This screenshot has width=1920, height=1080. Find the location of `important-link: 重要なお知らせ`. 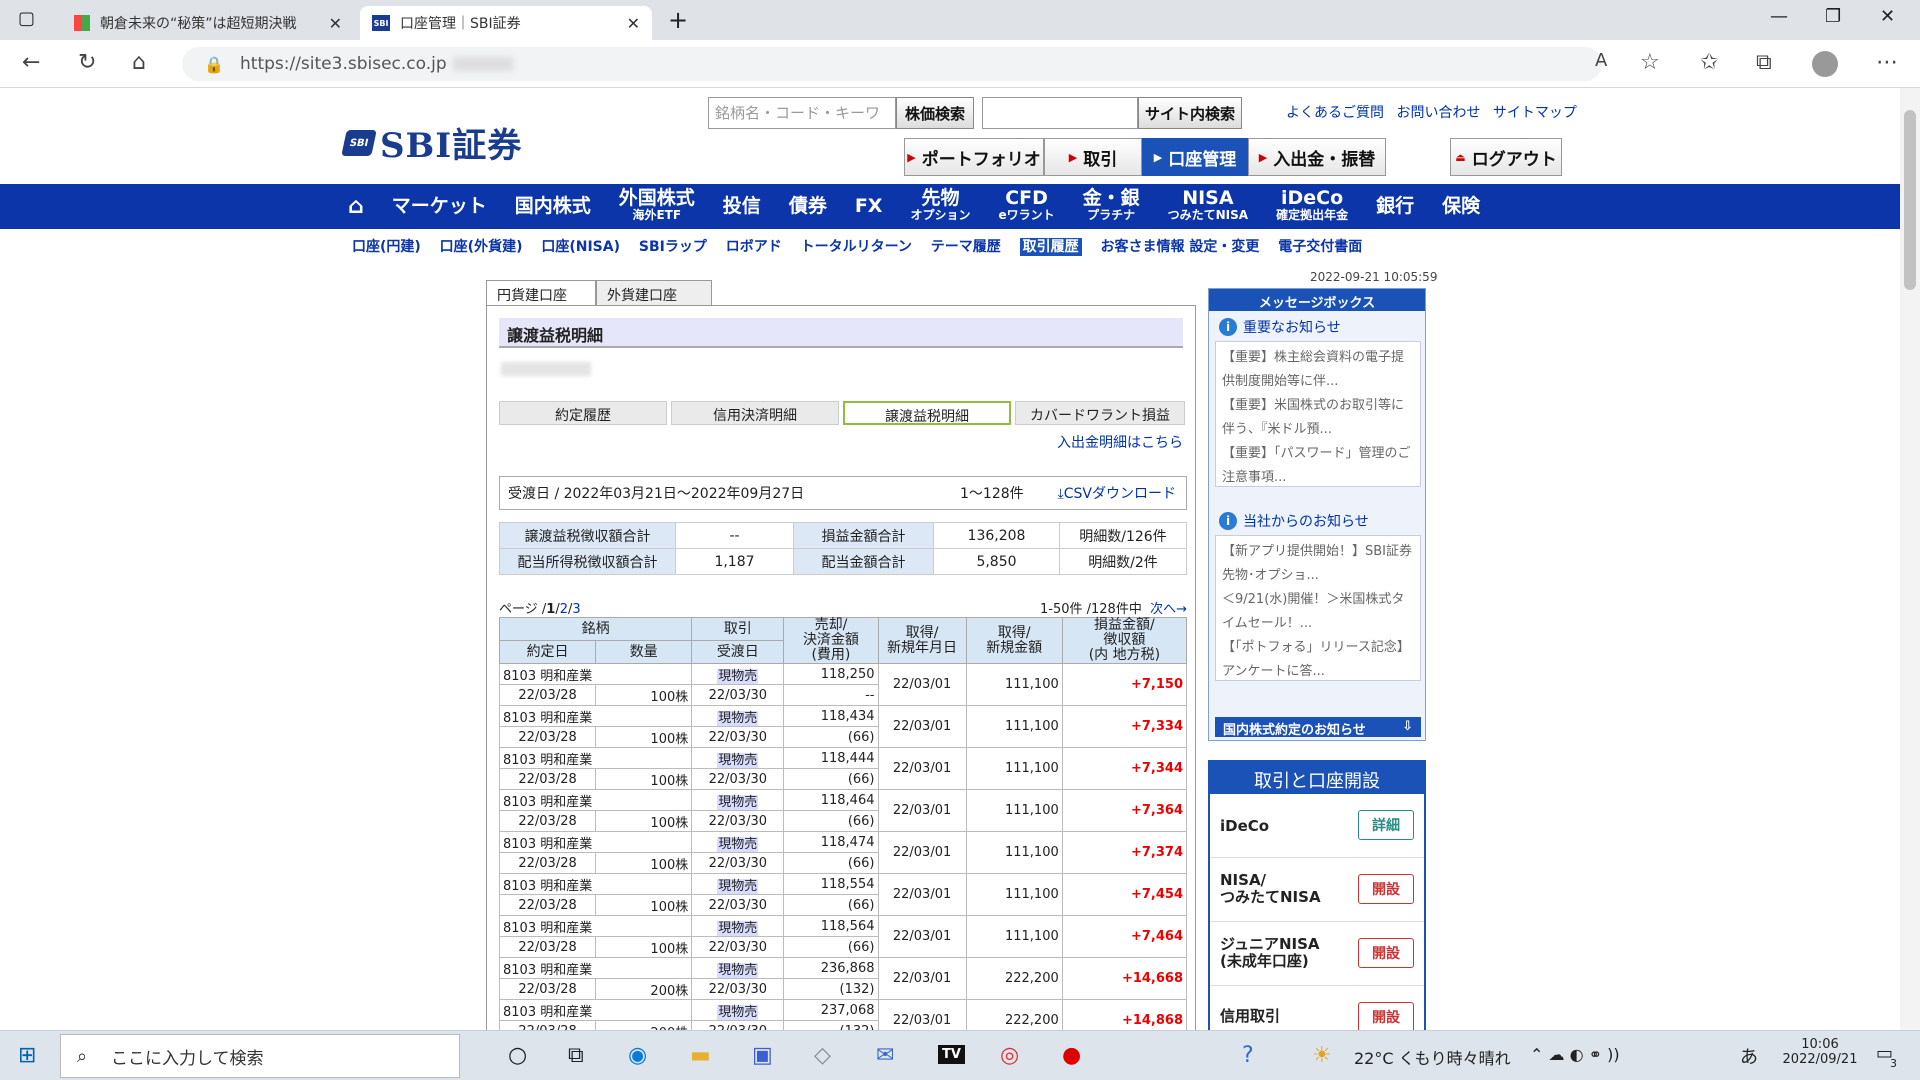

important-link: 重要なお知らせ is located at coordinates (1292, 327).